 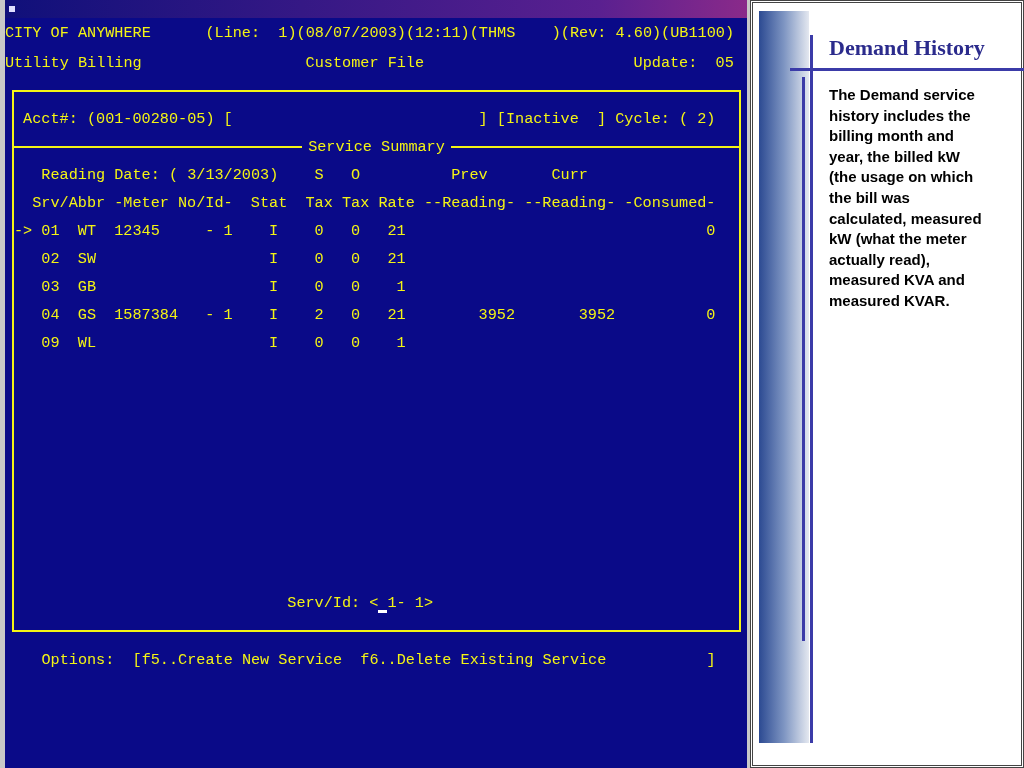 What do you see at coordinates (269, 203) in the screenshot?
I see `column-header: Stat` at bounding box center [269, 203].